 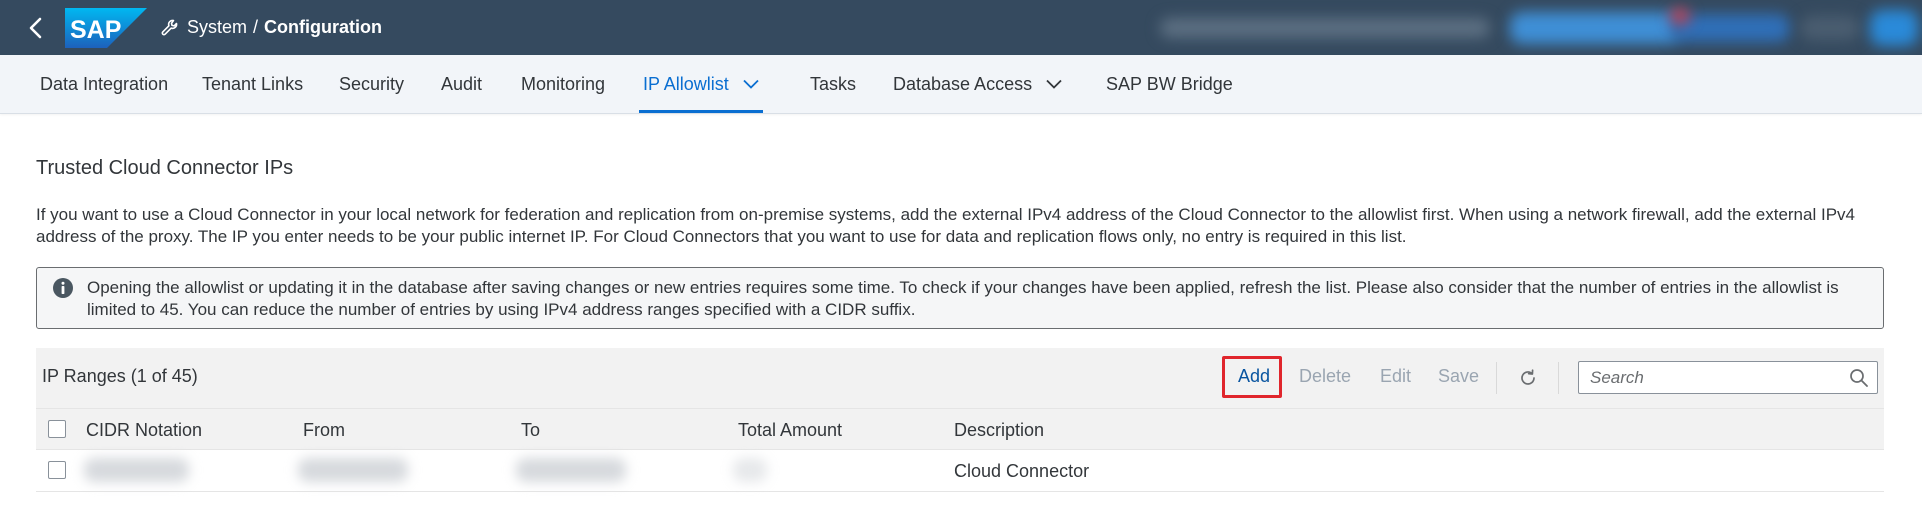 What do you see at coordinates (790, 430) in the screenshot?
I see `column-header-total-amount: Total Amount` at bounding box center [790, 430].